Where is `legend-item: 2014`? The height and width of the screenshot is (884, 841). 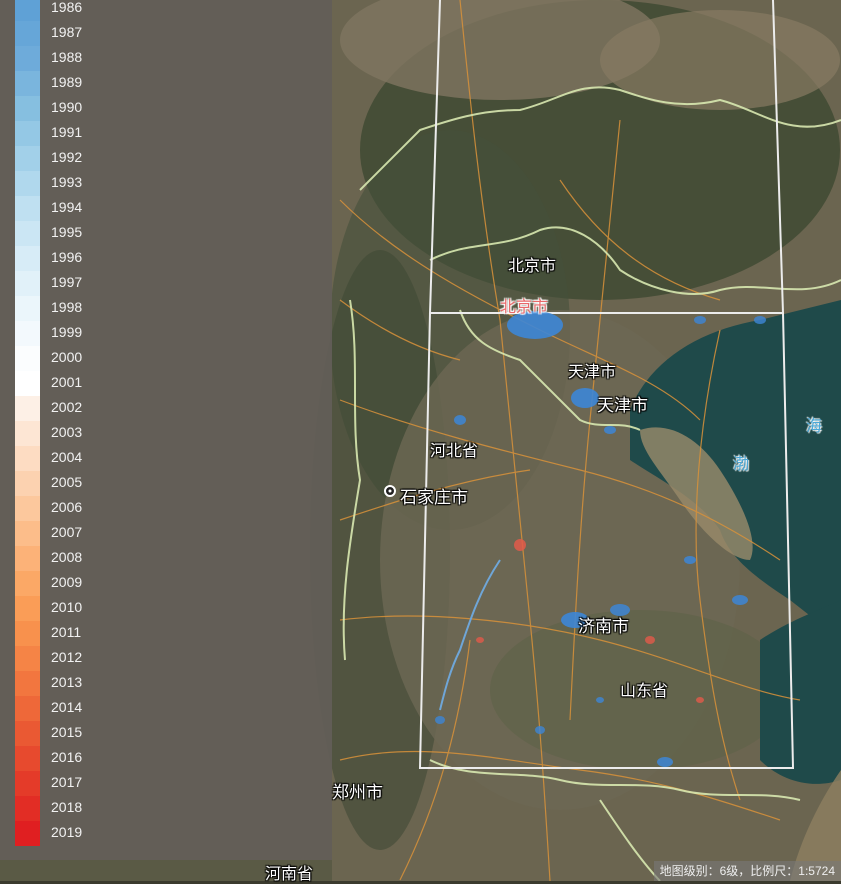
legend-item: 2014 is located at coordinates (115, 708).